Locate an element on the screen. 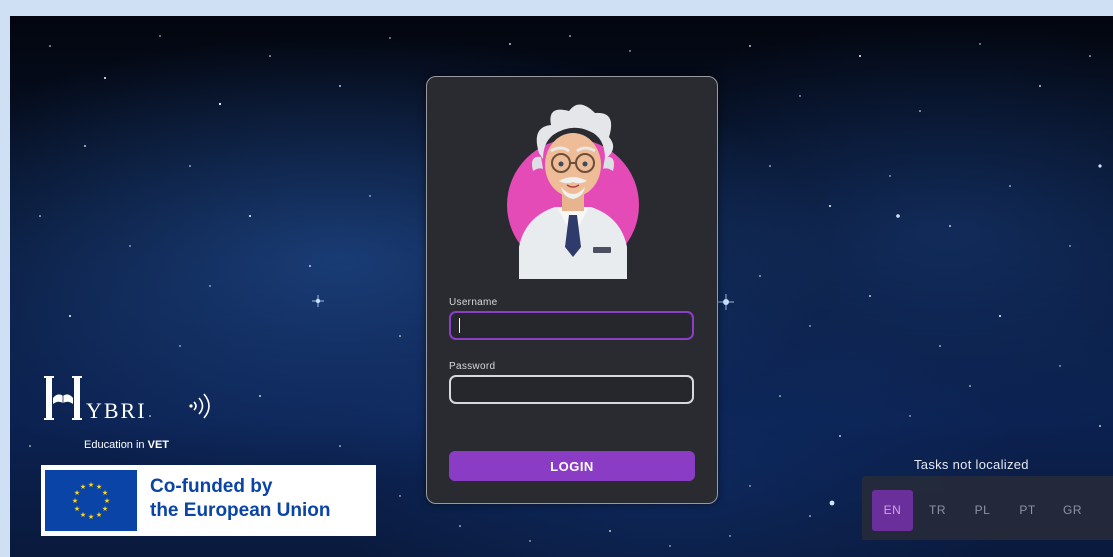  login-button: LOGIN is located at coordinates (572, 466).